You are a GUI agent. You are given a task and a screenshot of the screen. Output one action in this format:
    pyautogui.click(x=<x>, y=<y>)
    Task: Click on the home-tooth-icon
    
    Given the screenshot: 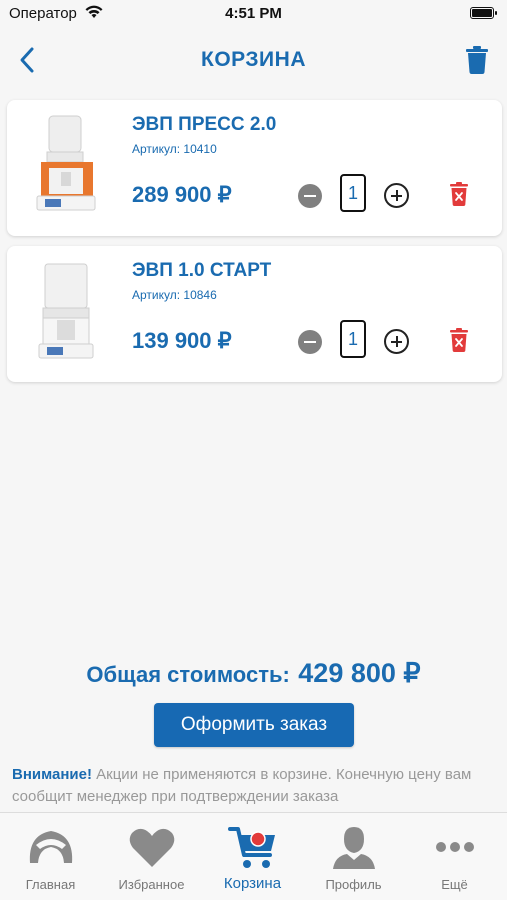 What is the action you would take?
    pyautogui.click(x=51, y=847)
    